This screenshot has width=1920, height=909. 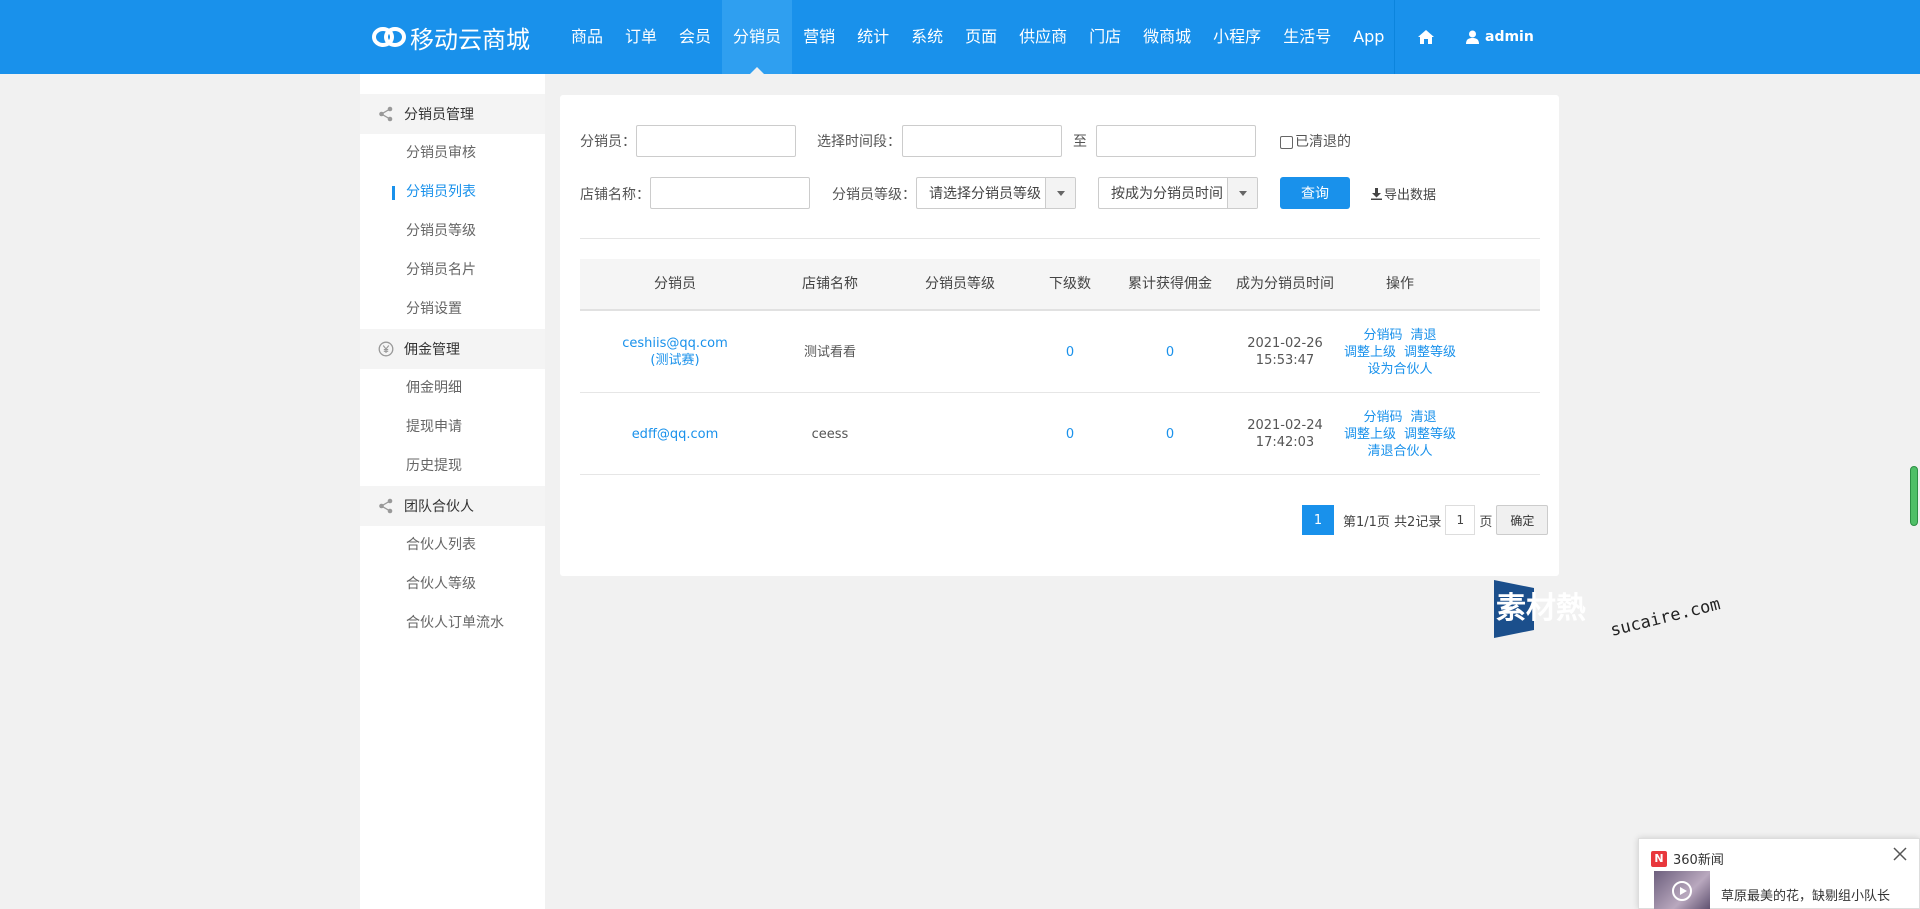 I want to click on cleared-label: 已清退的, so click(x=1323, y=142).